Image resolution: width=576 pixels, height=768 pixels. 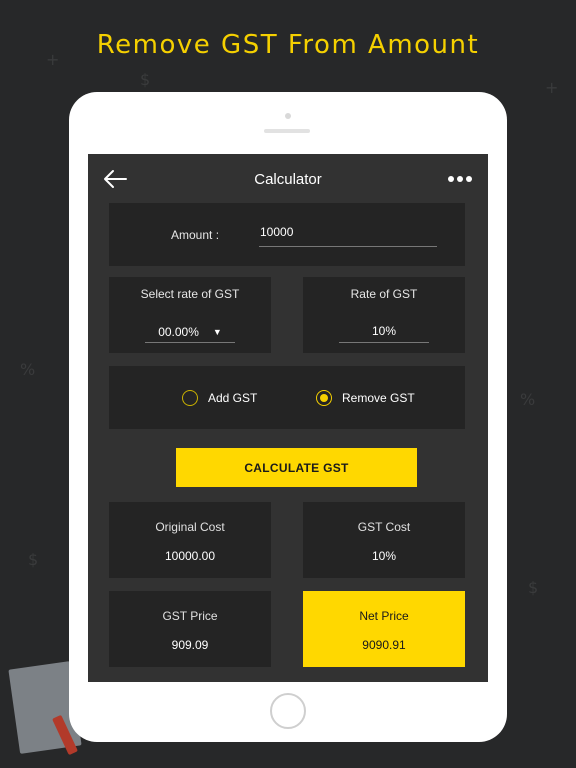 What do you see at coordinates (384, 616) in the screenshot?
I see `net-price-label: Net Price` at bounding box center [384, 616].